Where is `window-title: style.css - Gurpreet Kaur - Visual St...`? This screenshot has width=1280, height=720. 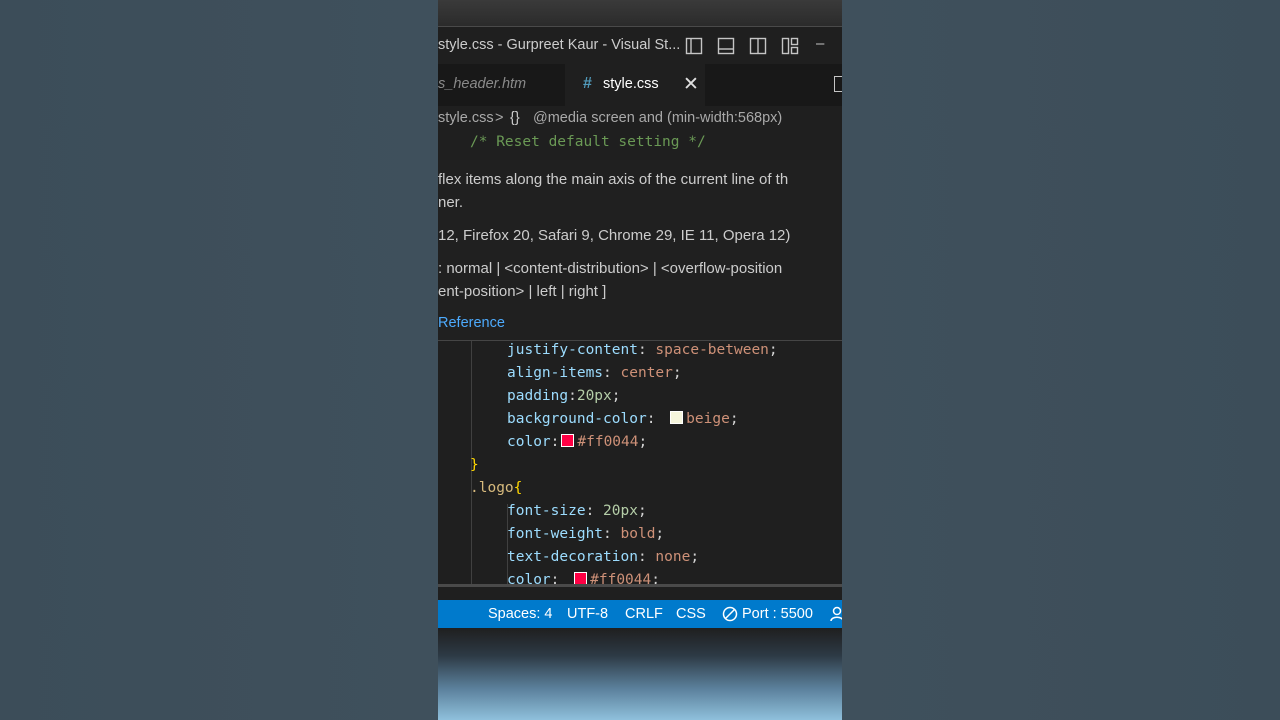 window-title: style.css - Gurpreet Kaur - Visual St... is located at coordinates (559, 45).